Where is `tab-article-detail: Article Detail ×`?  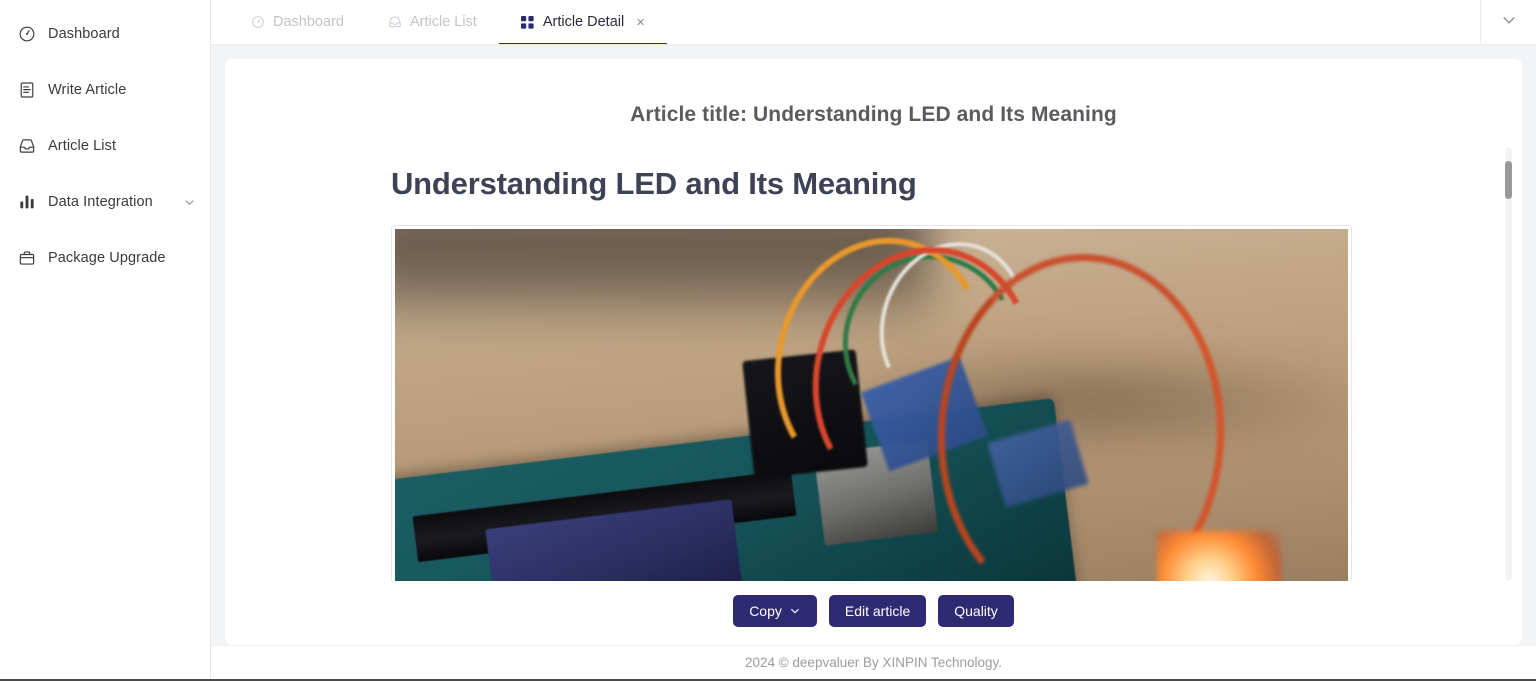
tab-article-detail: Article Detail × is located at coordinates (583, 22).